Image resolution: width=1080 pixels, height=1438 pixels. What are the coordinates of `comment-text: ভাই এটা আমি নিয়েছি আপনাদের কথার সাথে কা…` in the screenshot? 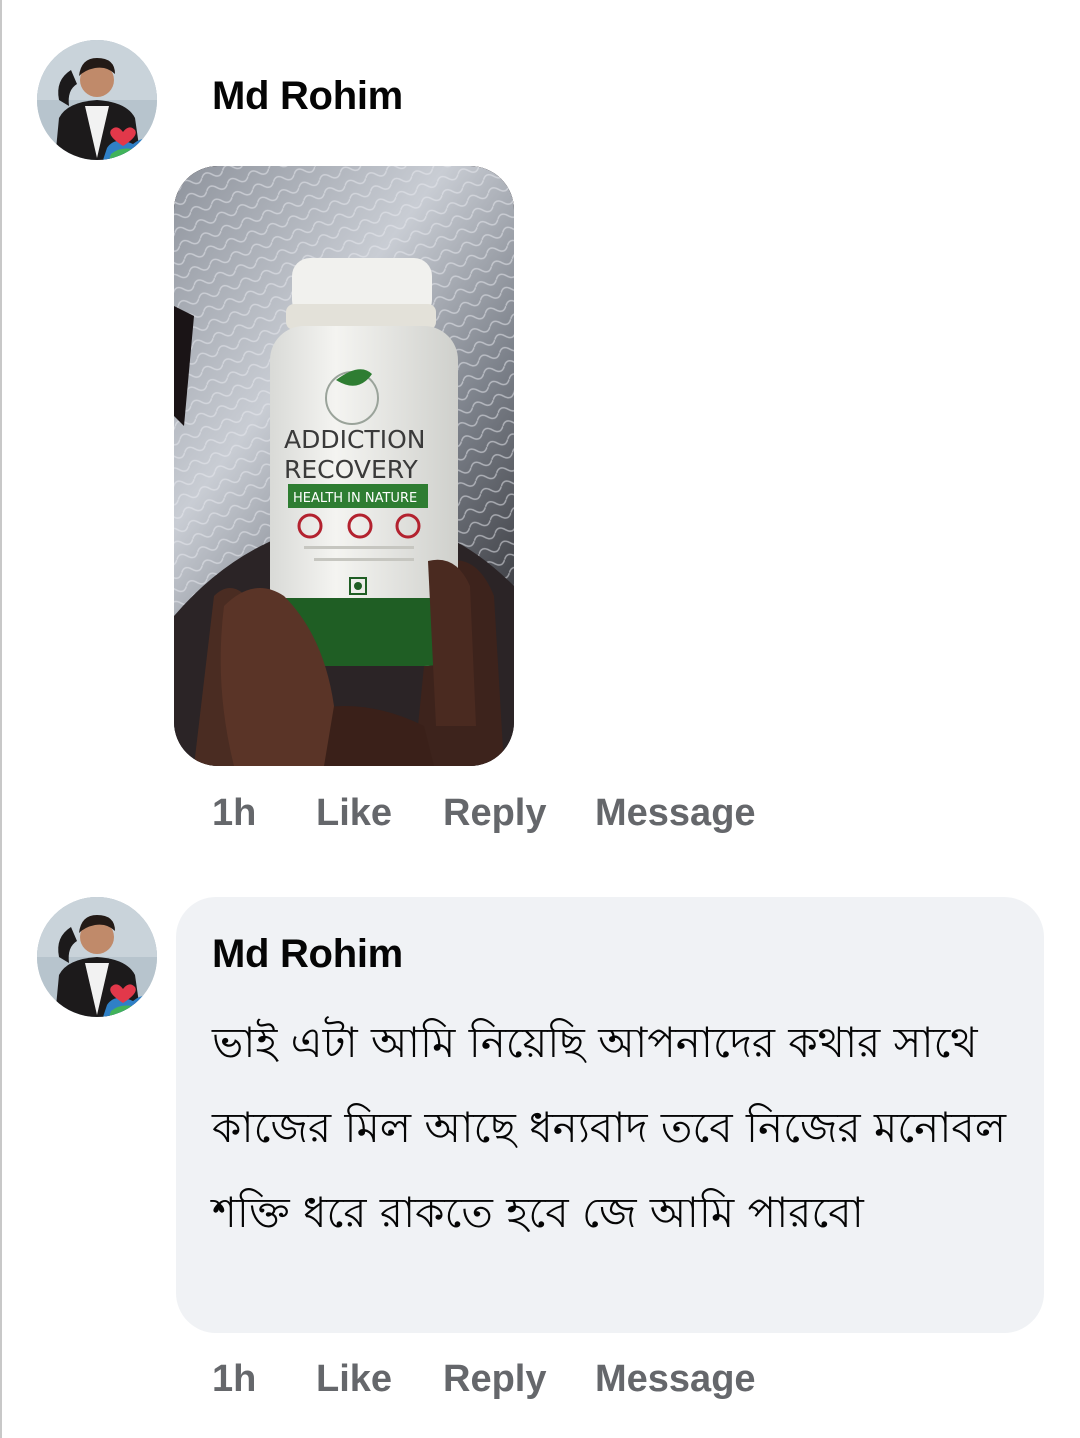 It's located at (609, 1127).